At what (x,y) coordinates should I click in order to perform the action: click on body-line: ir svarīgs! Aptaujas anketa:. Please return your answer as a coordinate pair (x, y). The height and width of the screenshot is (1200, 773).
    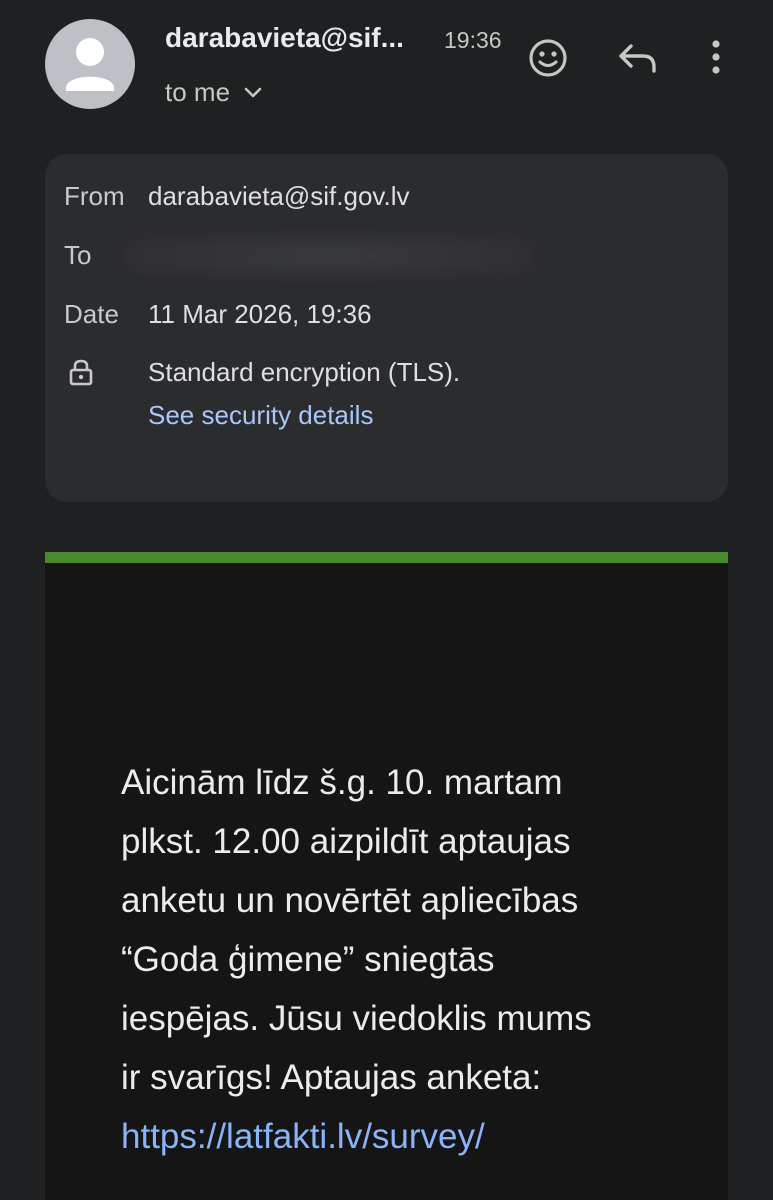
    Looking at the image, I should click on (331, 1077).